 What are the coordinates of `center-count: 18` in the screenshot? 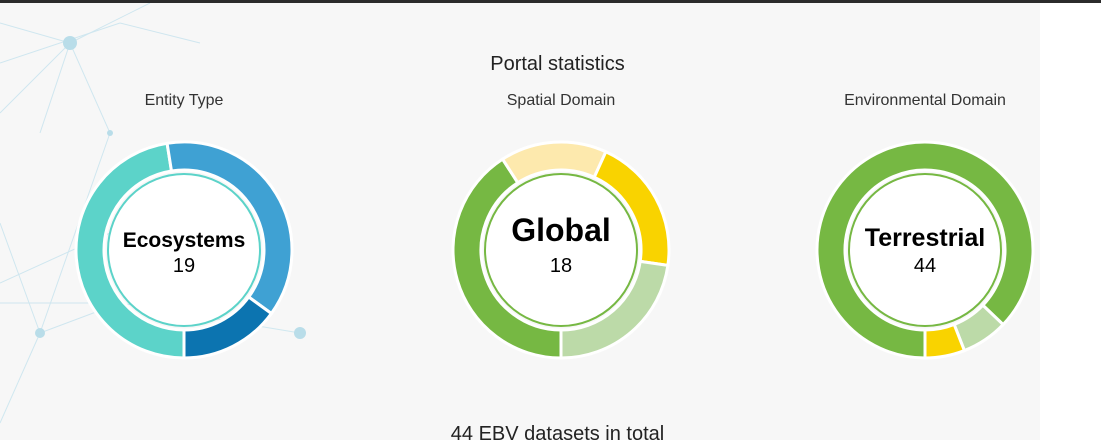 It's located at (561, 266).